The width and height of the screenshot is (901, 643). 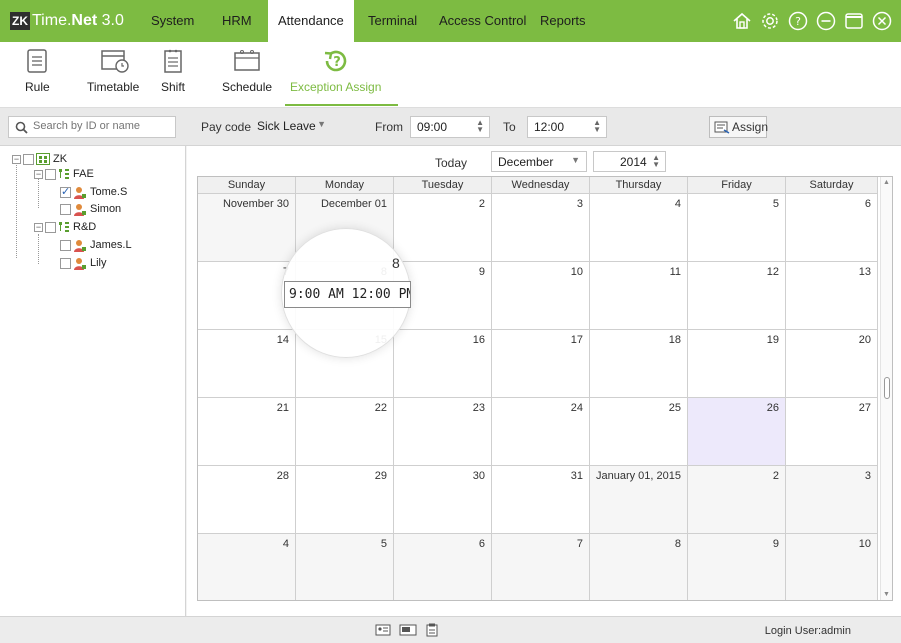 What do you see at coordinates (172, 21) in the screenshot?
I see `menu-system: System` at bounding box center [172, 21].